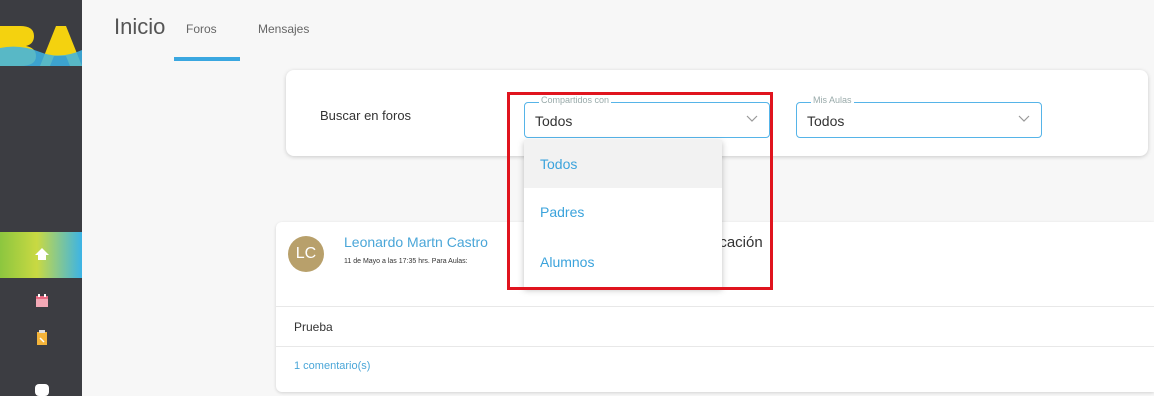 This screenshot has height=396, width=1154. I want to click on logo, so click(41, 44).